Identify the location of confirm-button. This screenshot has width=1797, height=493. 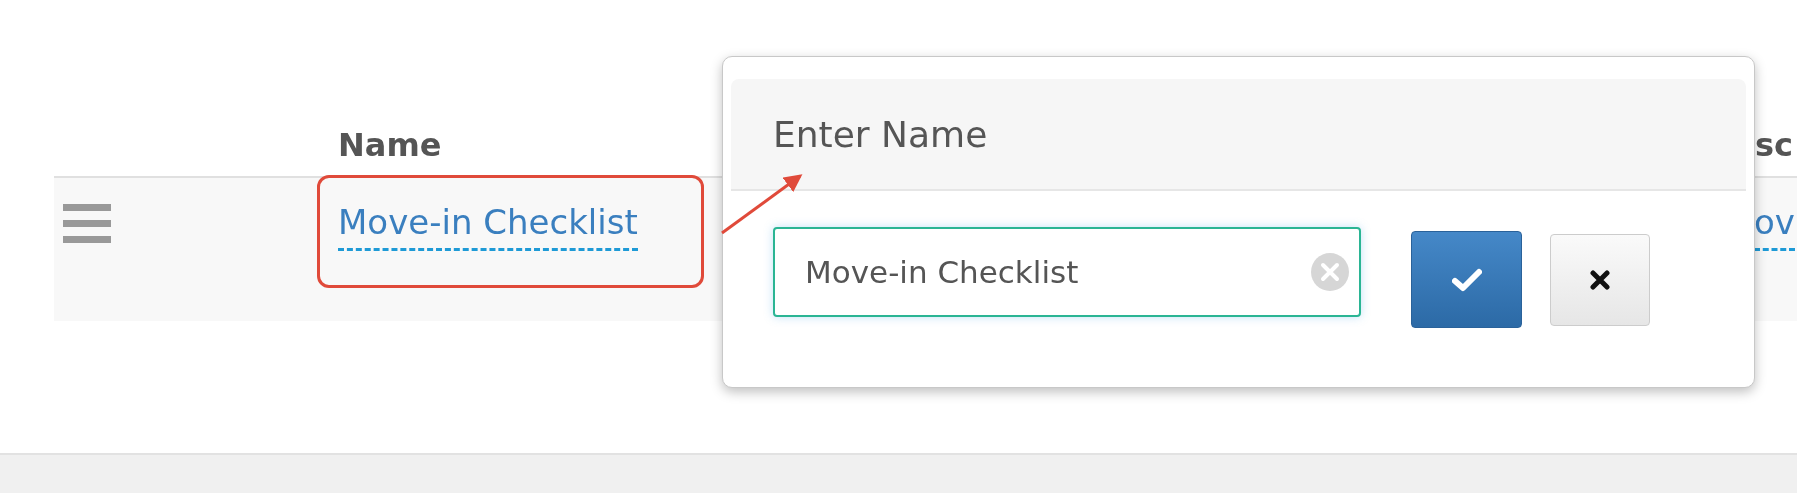
(1466, 279).